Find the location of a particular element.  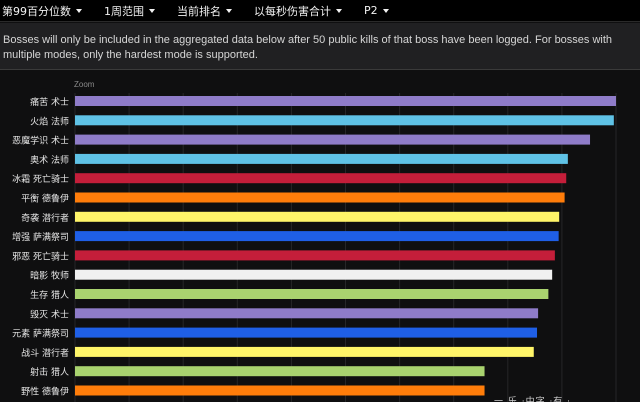

metric-label: 以每秒伤害合计 is located at coordinates (292, 11).